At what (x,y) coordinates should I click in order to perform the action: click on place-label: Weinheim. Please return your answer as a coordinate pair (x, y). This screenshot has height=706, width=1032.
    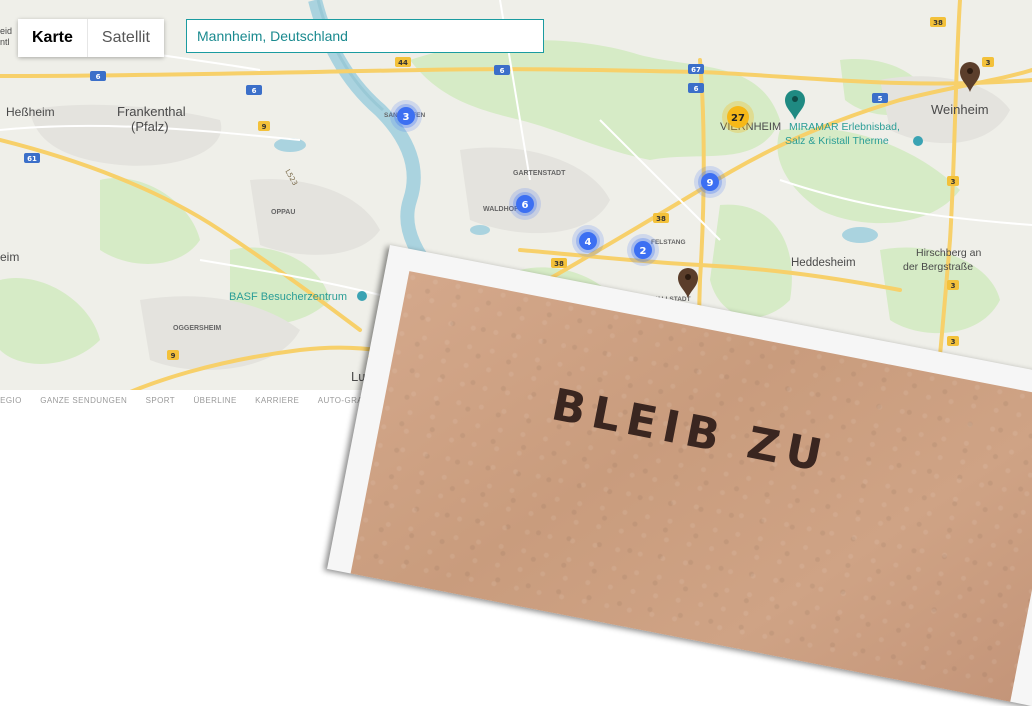
    Looking at the image, I should click on (960, 109).